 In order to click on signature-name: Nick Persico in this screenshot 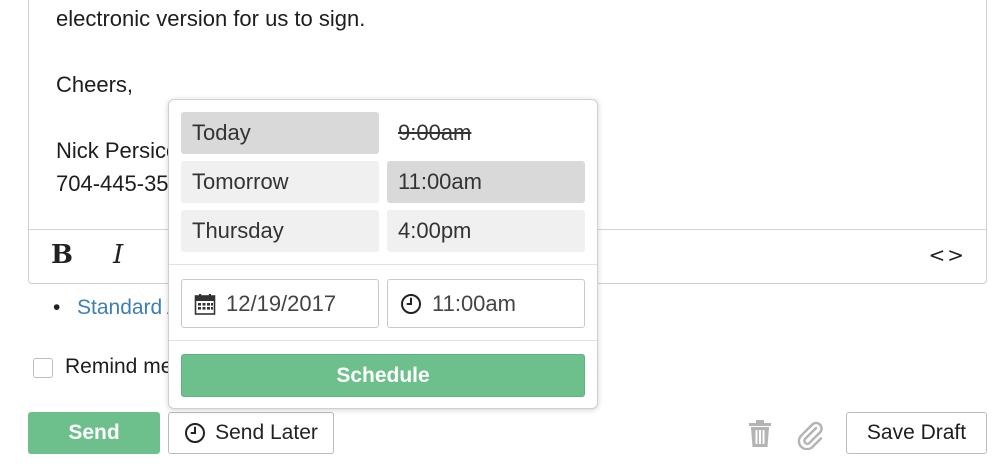, I will do `click(117, 150)`.